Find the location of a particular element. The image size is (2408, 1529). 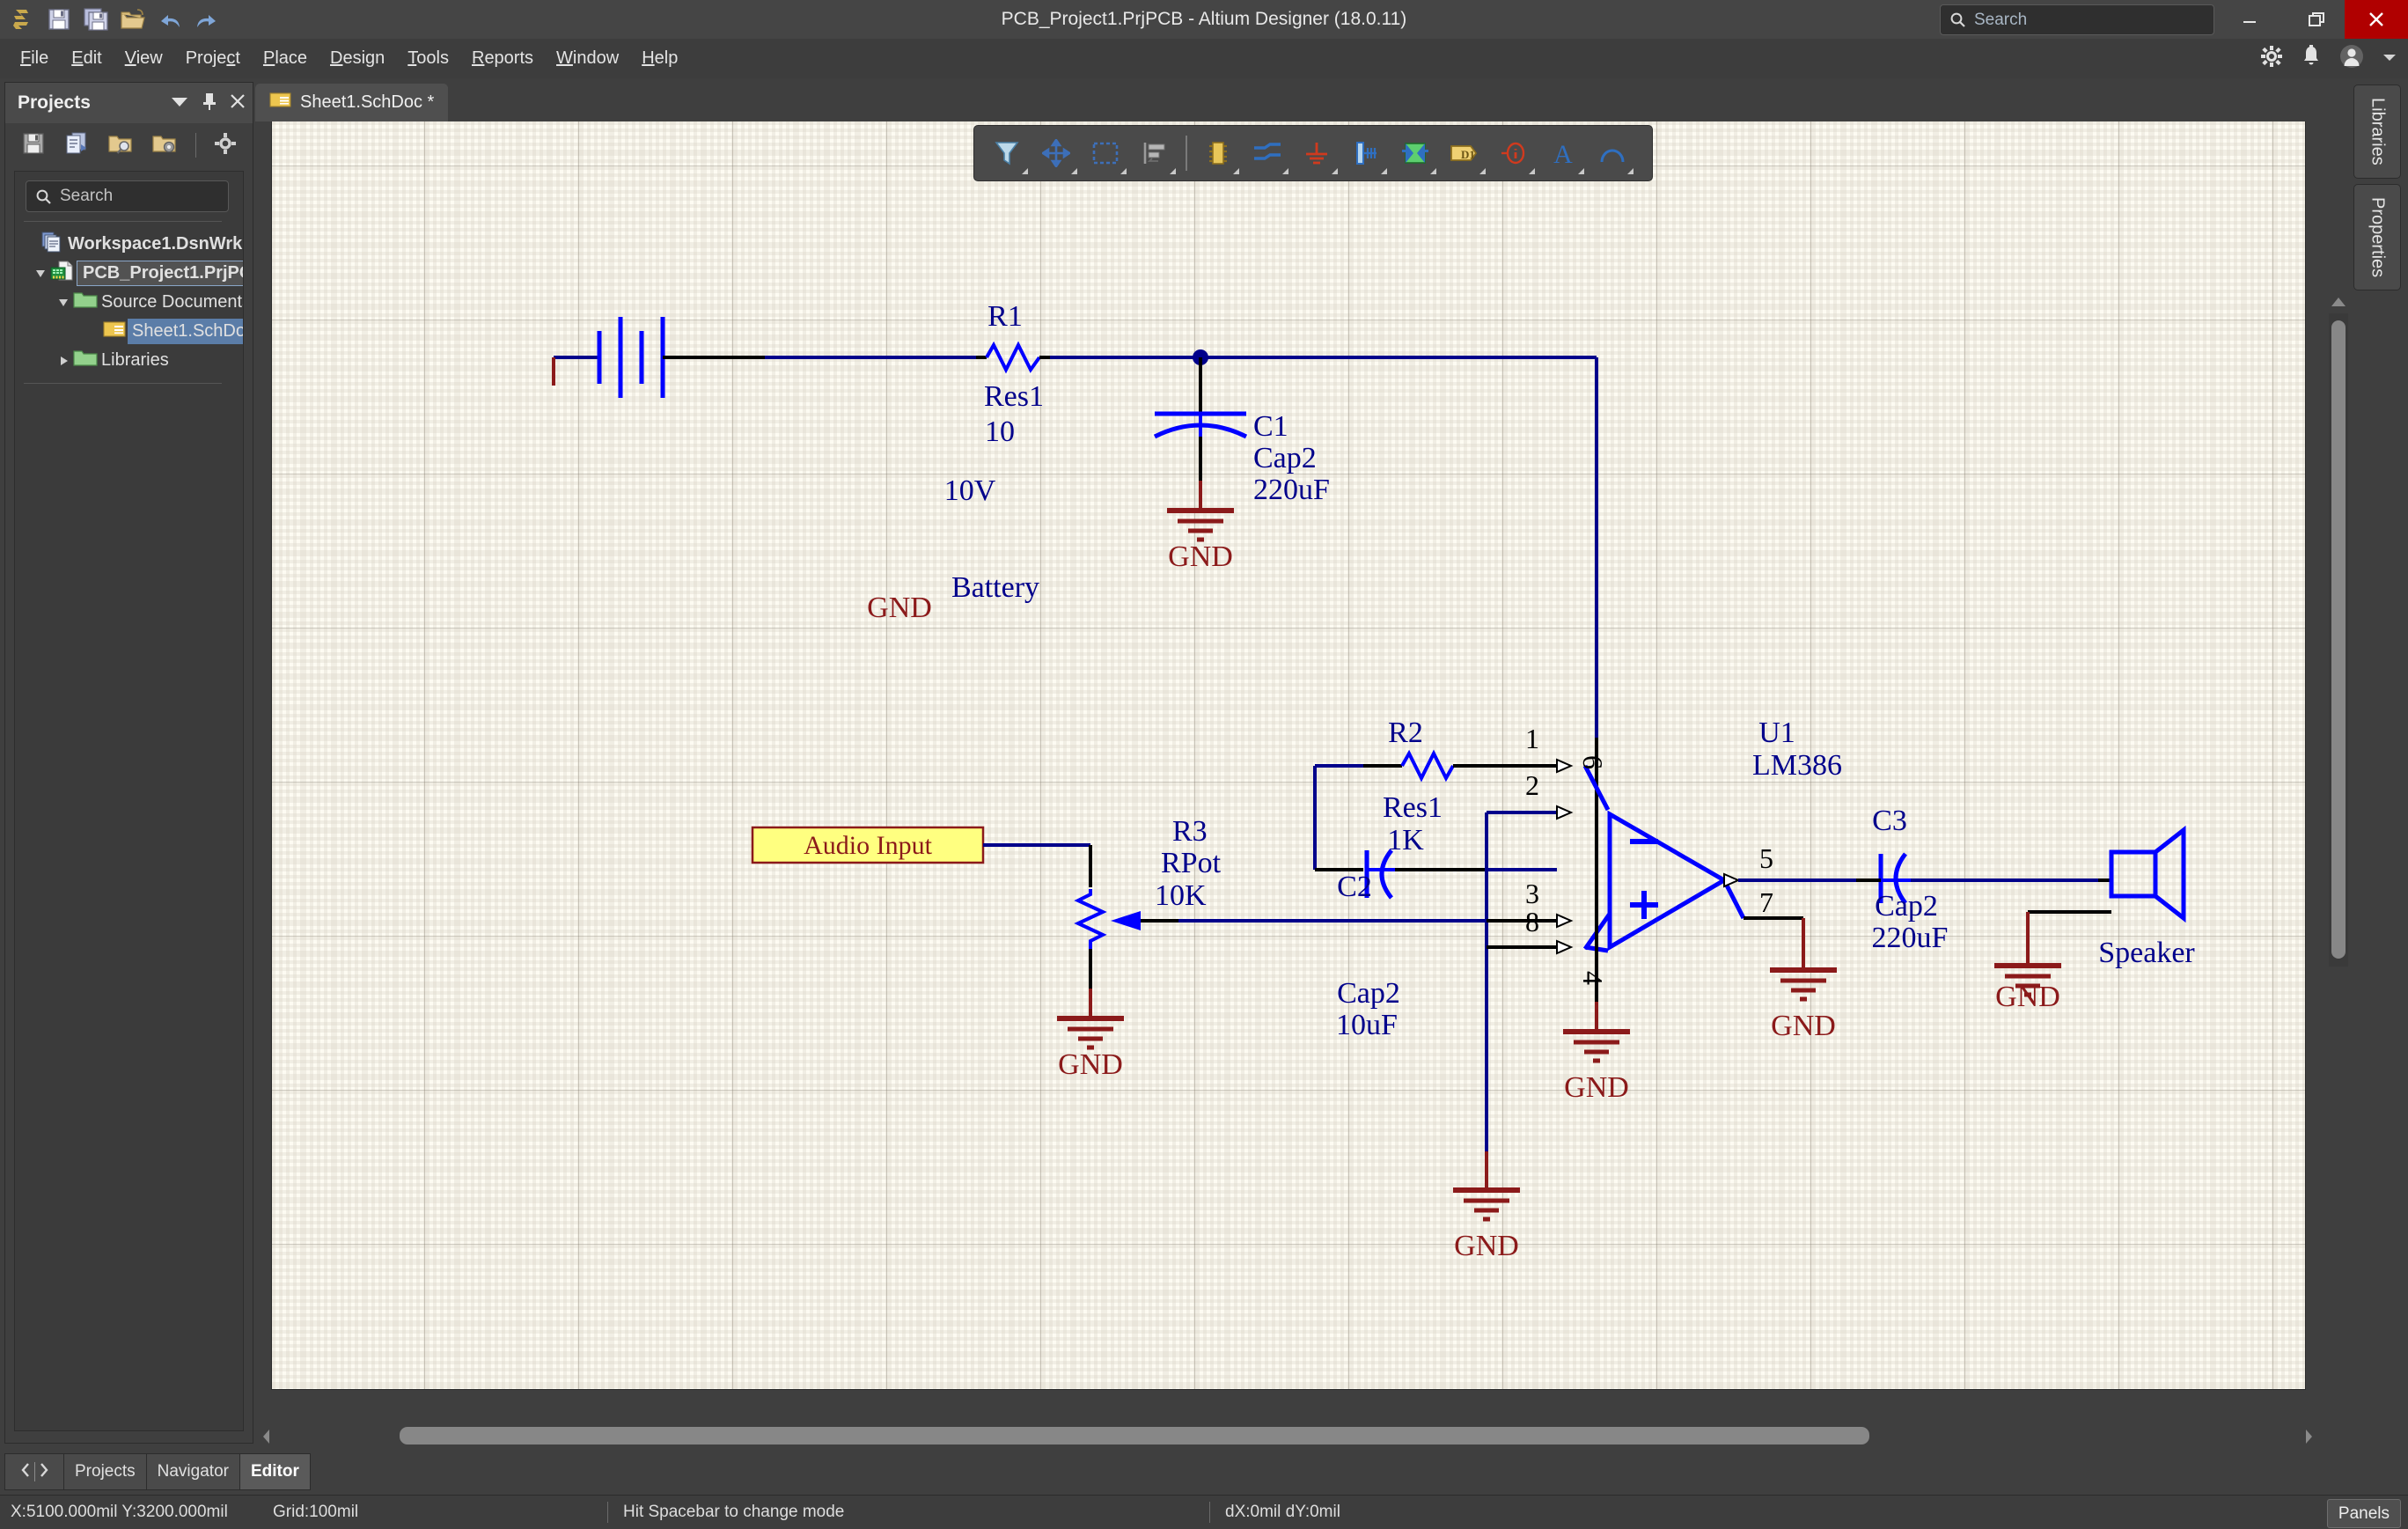

user-avatar-icon is located at coordinates (2351, 58).